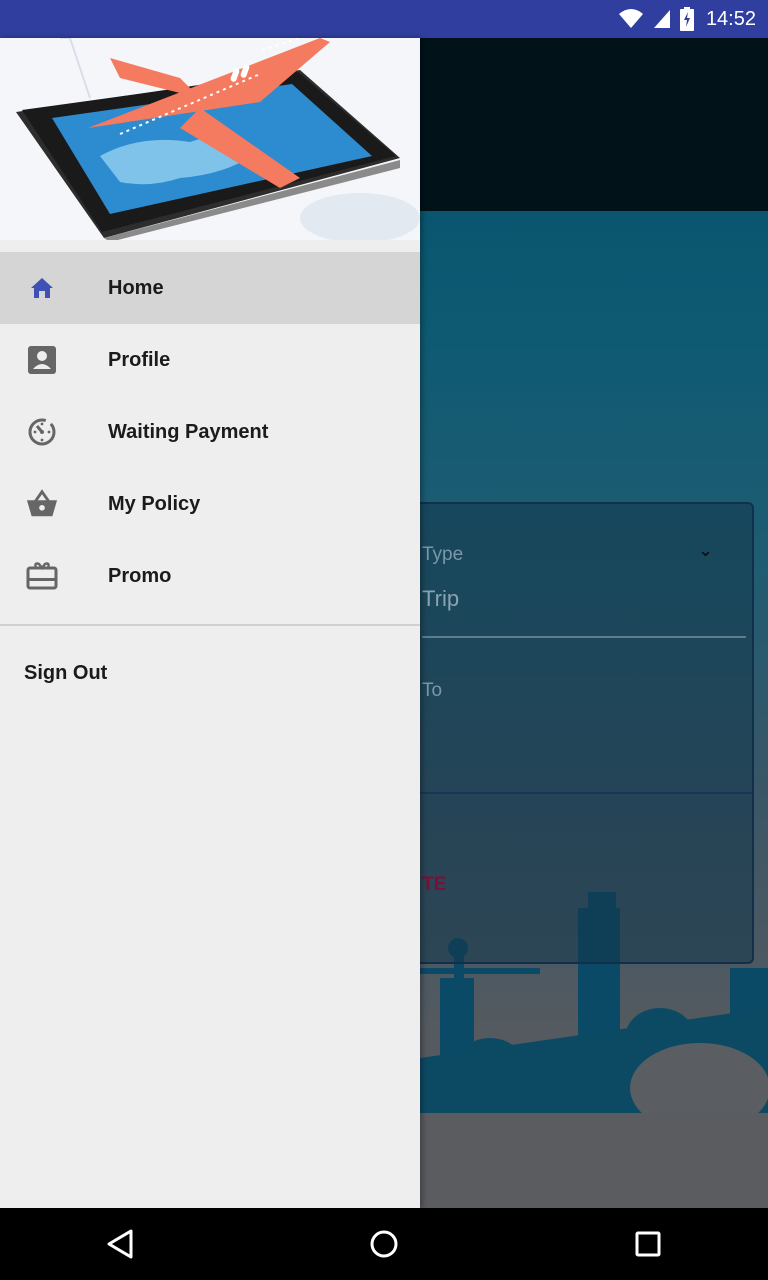  What do you see at coordinates (434, 885) in the screenshot?
I see `submit-button: TE` at bounding box center [434, 885].